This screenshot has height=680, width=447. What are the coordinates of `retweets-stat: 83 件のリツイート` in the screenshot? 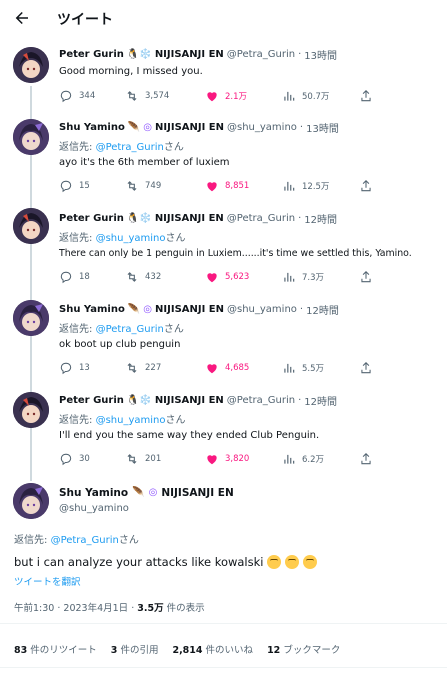 It's located at (55, 649).